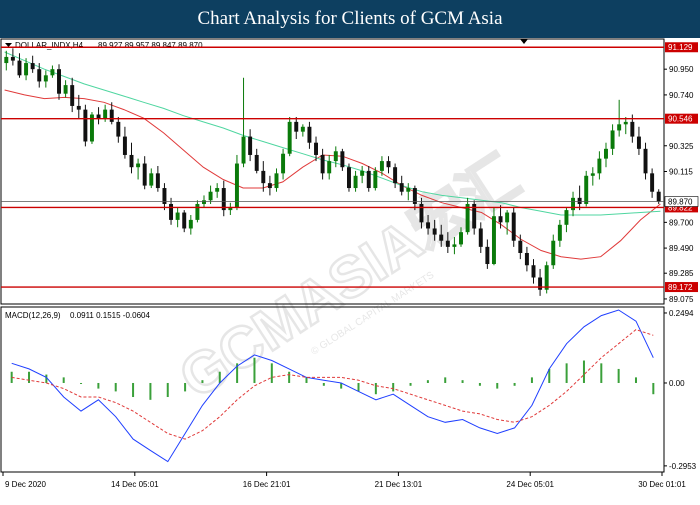 The width and height of the screenshot is (700, 505). Describe the element at coordinates (681, 95) in the screenshot. I see `price-tick-label: 90.740` at that location.